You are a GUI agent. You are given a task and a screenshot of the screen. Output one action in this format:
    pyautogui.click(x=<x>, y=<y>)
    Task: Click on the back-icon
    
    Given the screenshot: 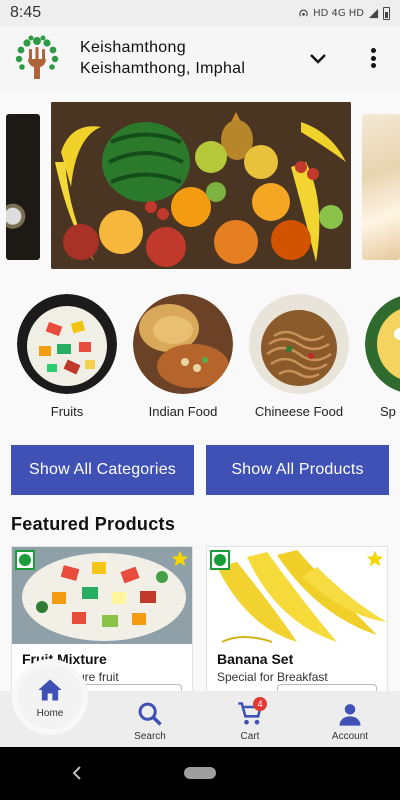 What is the action you would take?
    pyautogui.click(x=77, y=773)
    